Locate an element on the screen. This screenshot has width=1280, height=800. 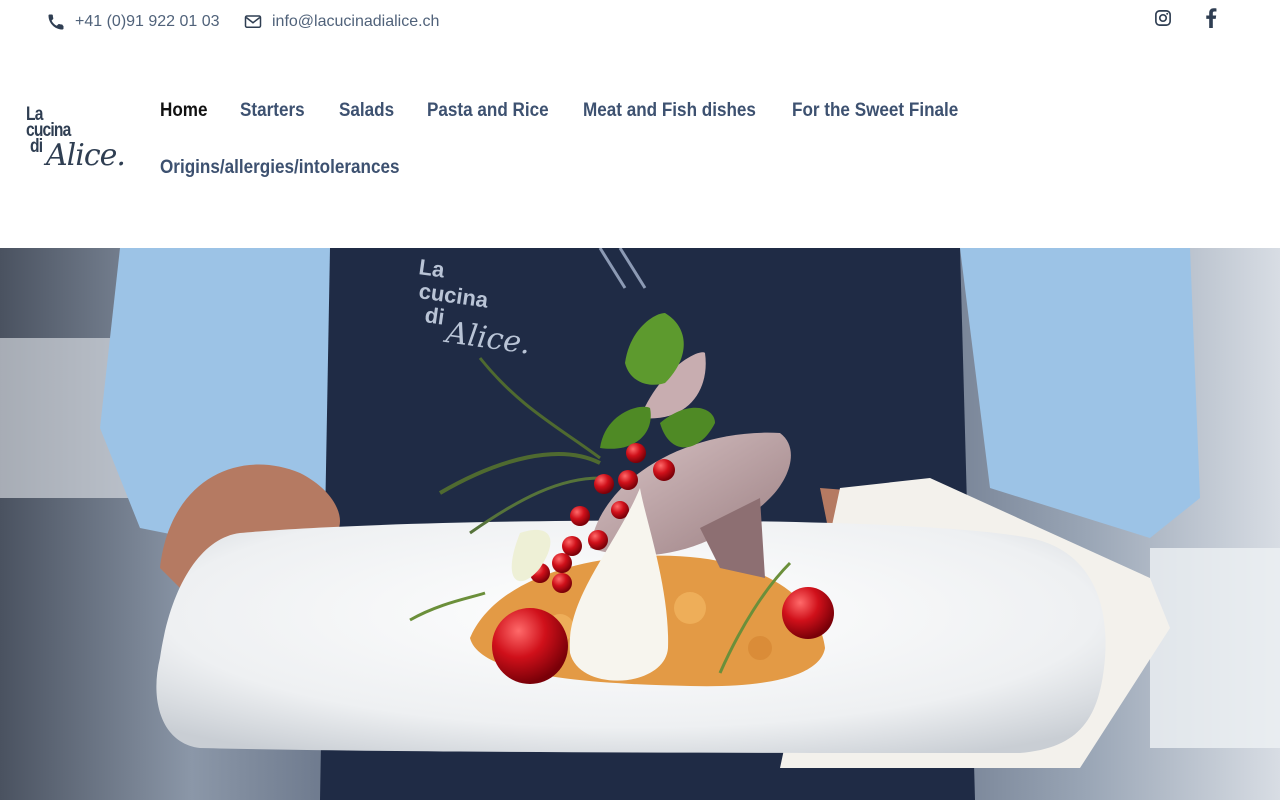
nav-item-salads: Salads is located at coordinates (366, 111).